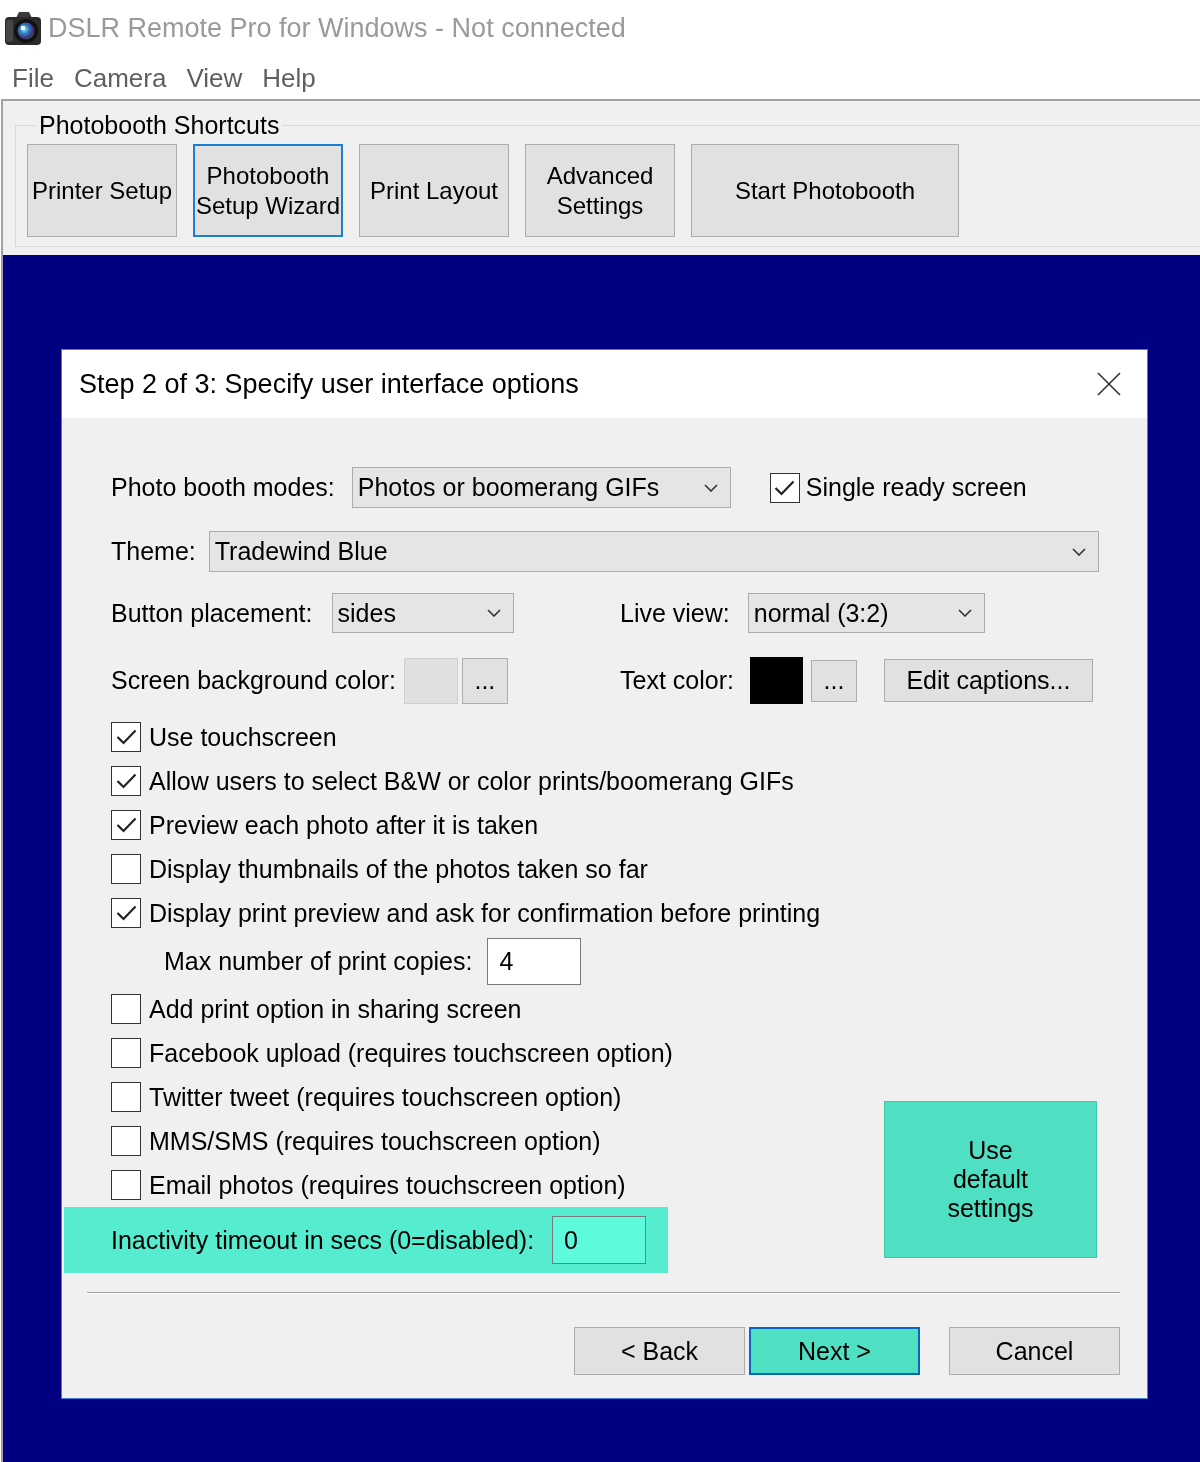 Image resolution: width=1200 pixels, height=1462 pixels. Describe the element at coordinates (1034, 1351) in the screenshot. I see `dialog-button: Cancel` at that location.